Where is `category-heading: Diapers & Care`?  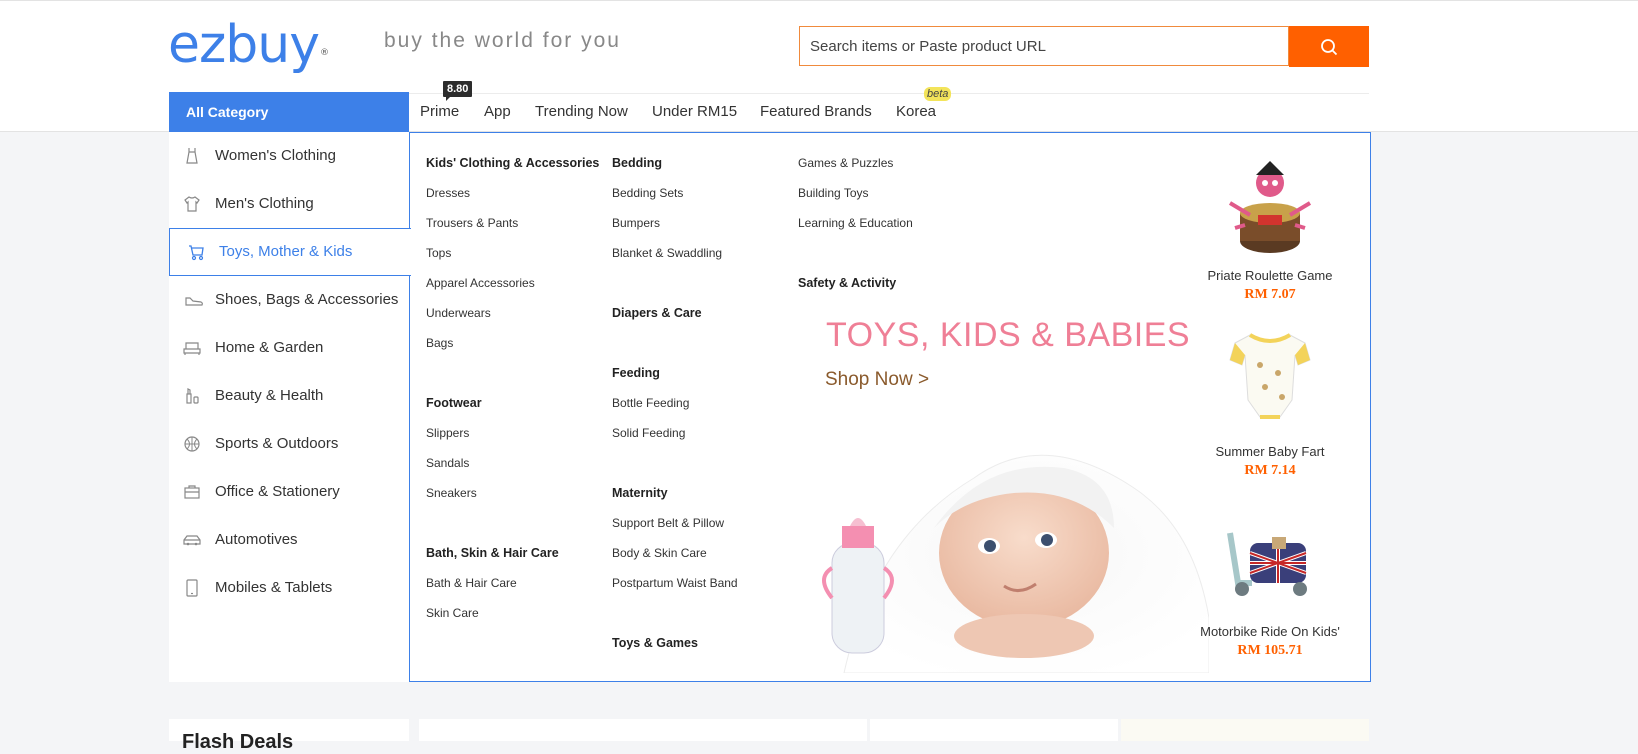
category-heading: Diapers & Care is located at coordinates (657, 313).